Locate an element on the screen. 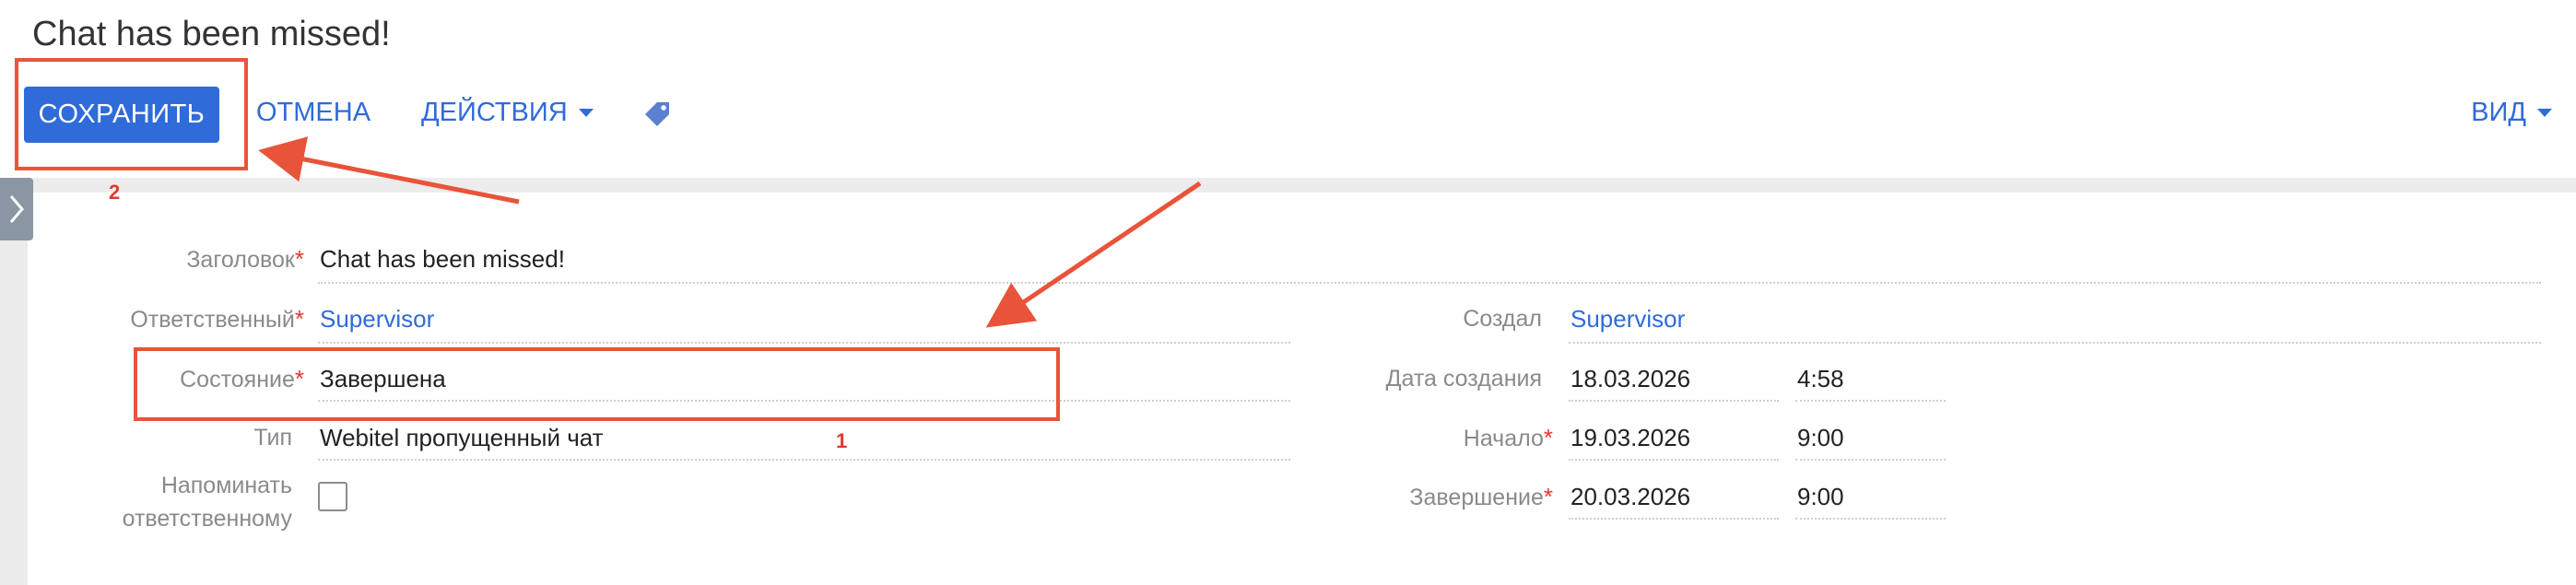 Image resolution: width=2576 pixels, height=585 pixels. start-date-input: 19.03.2026 is located at coordinates (1629, 437).